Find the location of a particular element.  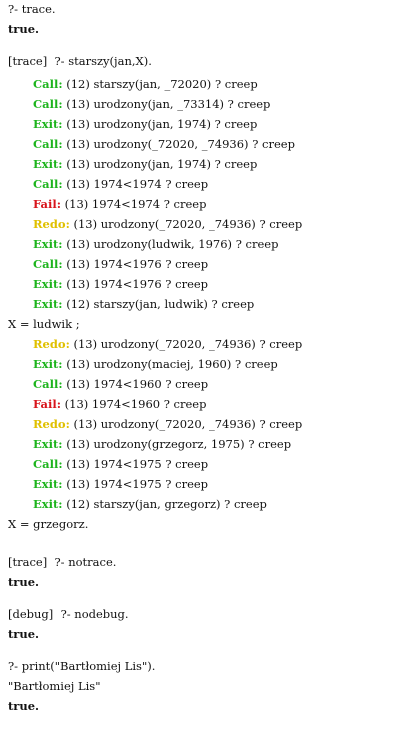

trace-goal: (12) starszy(jan, grzegorz) ? creep is located at coordinates (164, 504).